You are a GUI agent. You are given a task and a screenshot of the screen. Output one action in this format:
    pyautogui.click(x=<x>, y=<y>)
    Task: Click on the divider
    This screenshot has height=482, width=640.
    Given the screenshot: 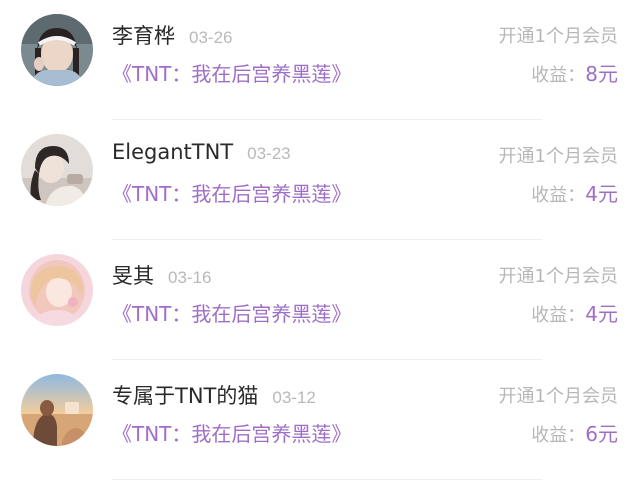 What is the action you would take?
    pyautogui.click(x=327, y=479)
    